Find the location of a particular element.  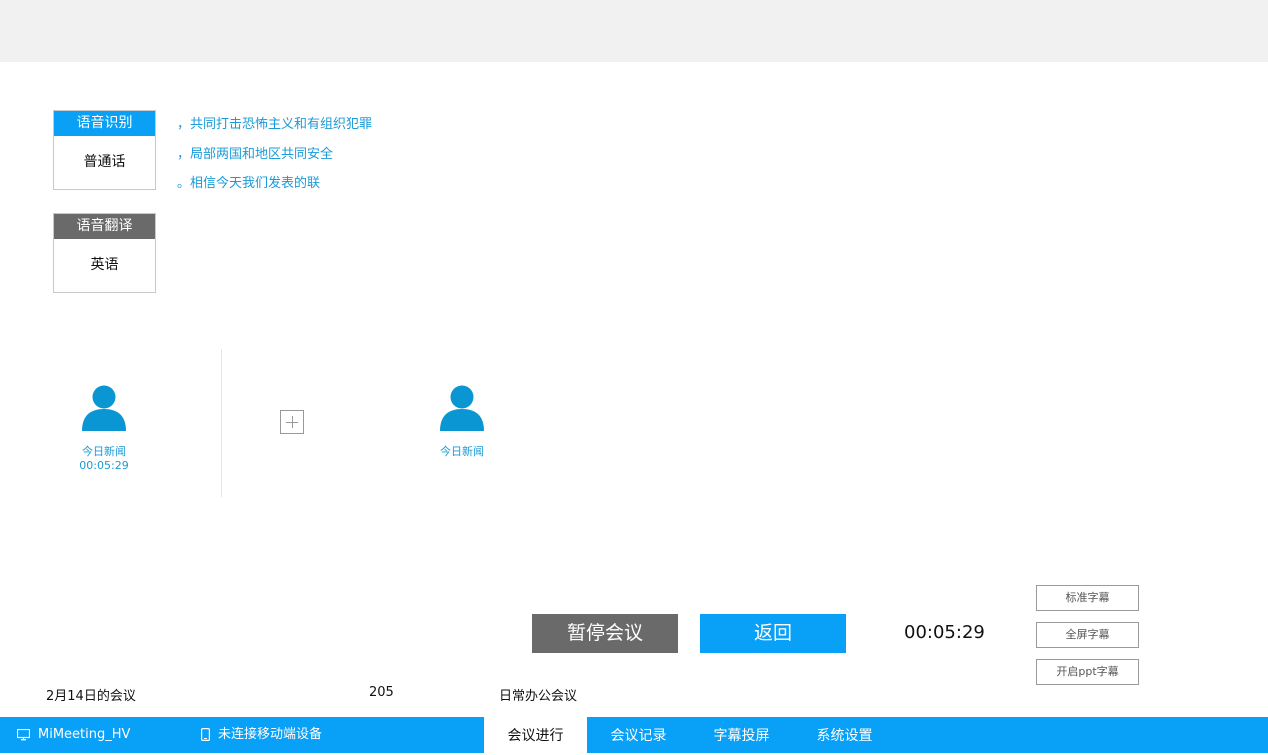

ppt-subtitle-button: 开启ppt字幕 is located at coordinates (1087, 672).